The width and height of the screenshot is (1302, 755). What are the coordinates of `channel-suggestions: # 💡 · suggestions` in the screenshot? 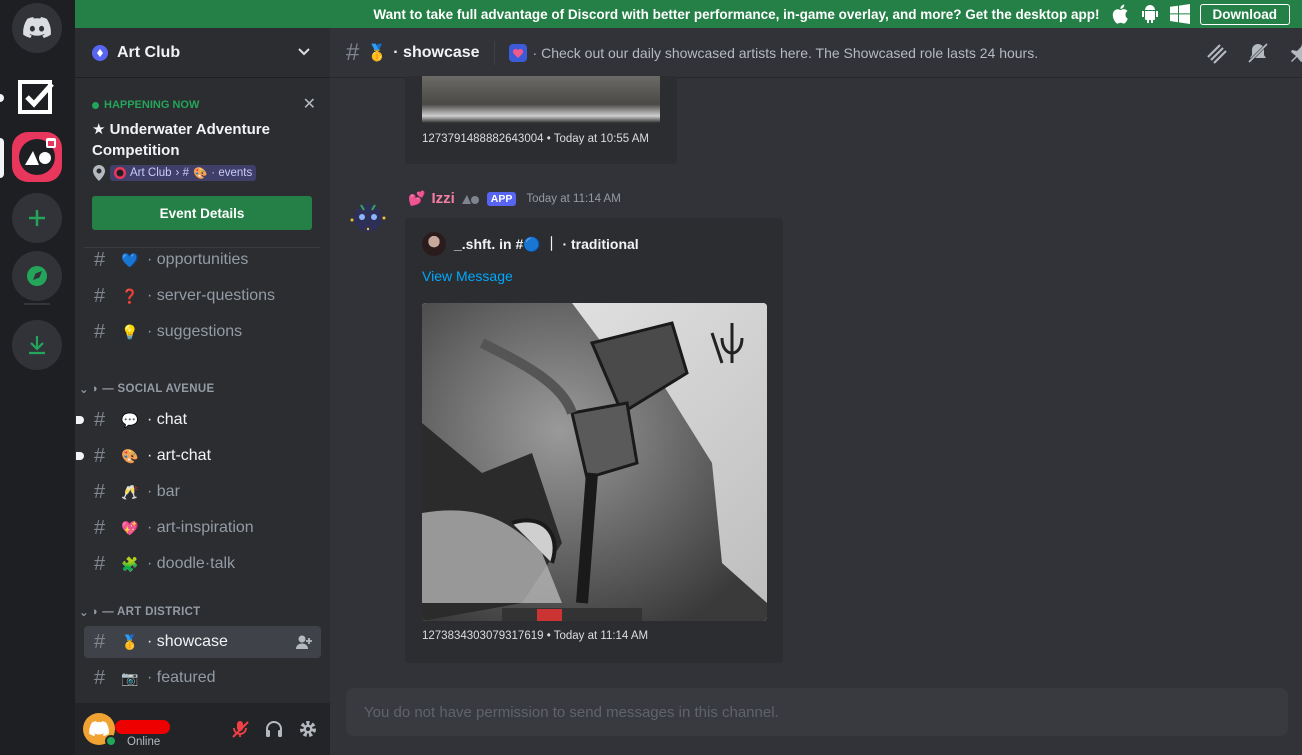 It's located at (202, 332).